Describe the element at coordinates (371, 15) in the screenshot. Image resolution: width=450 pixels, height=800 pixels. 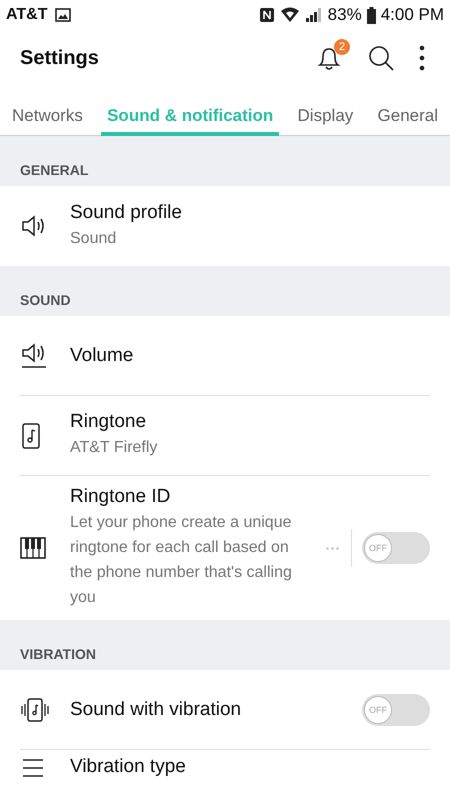
I see `battery-icon` at that location.